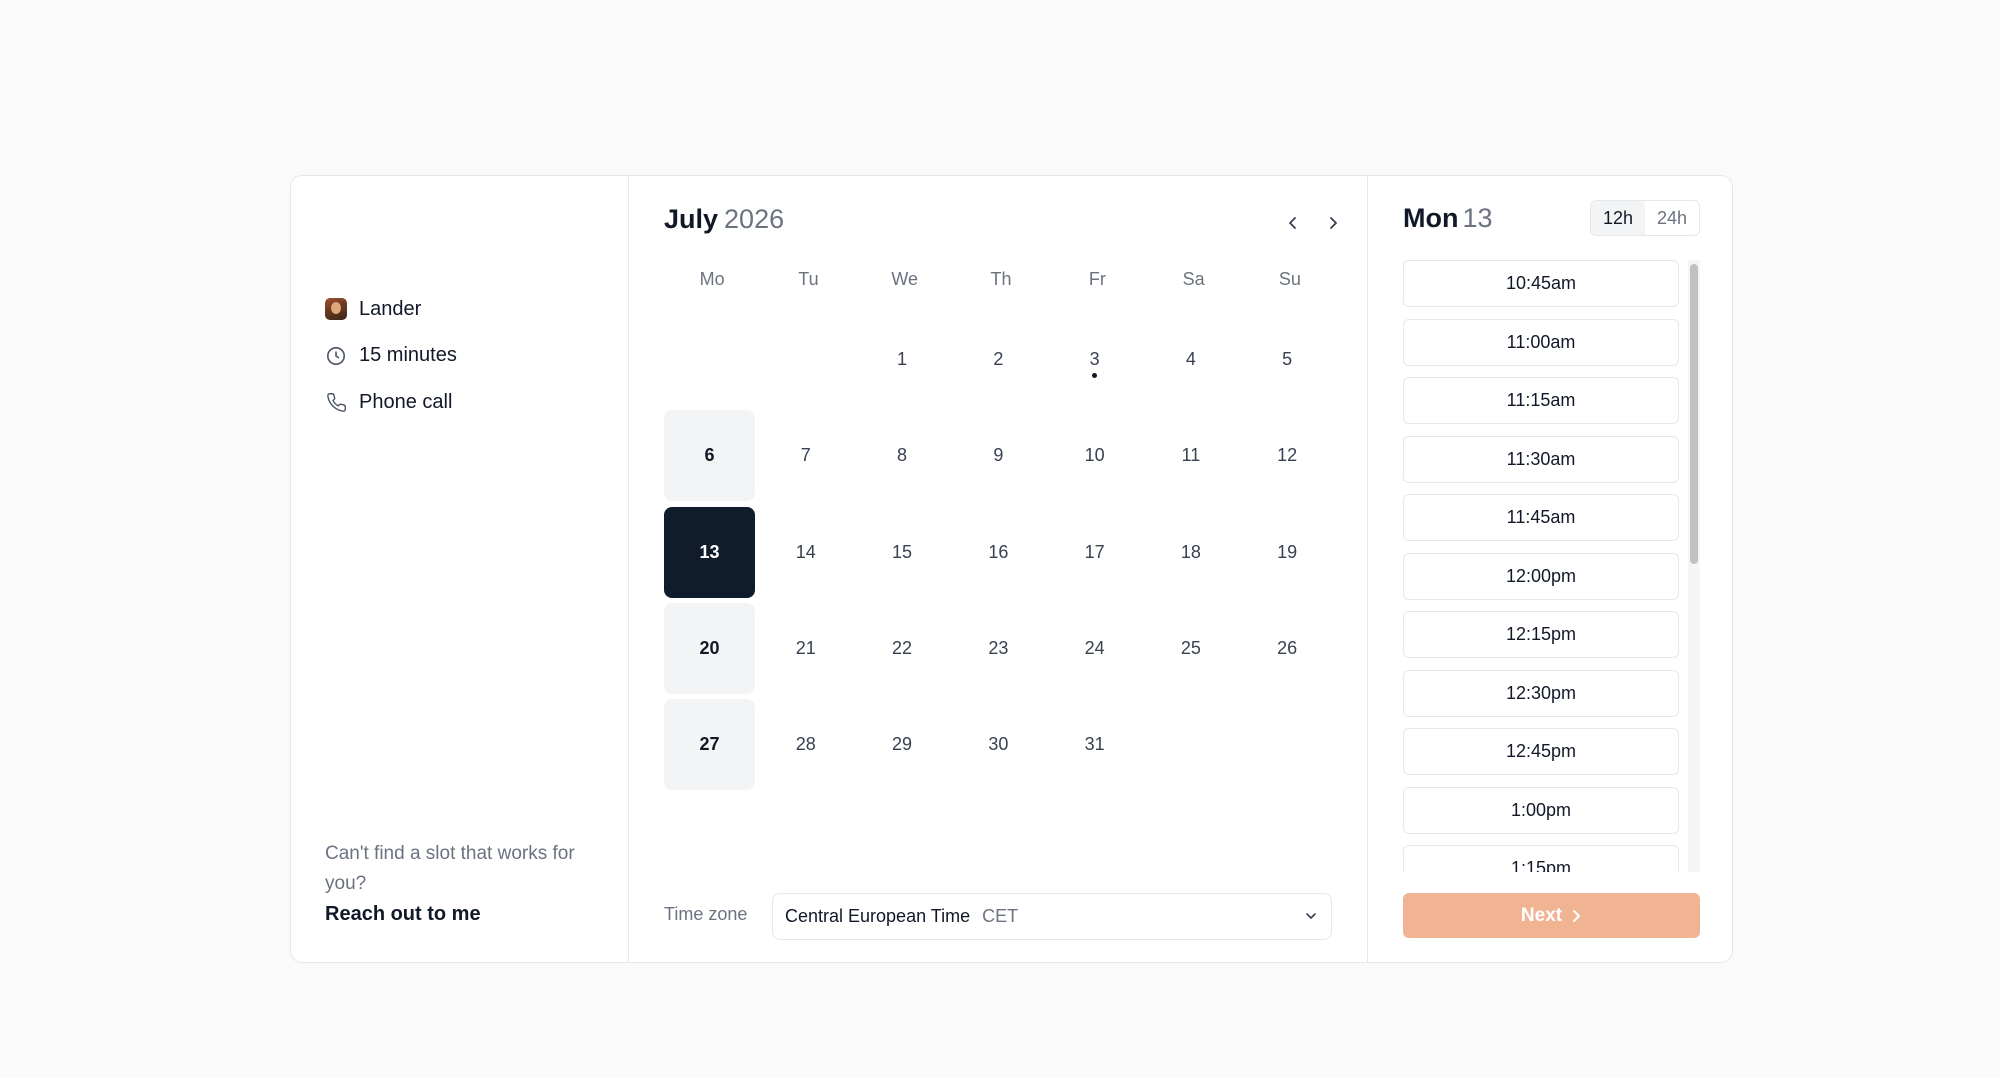  Describe the element at coordinates (1097, 279) in the screenshot. I see `weekday-label: Fr` at that location.